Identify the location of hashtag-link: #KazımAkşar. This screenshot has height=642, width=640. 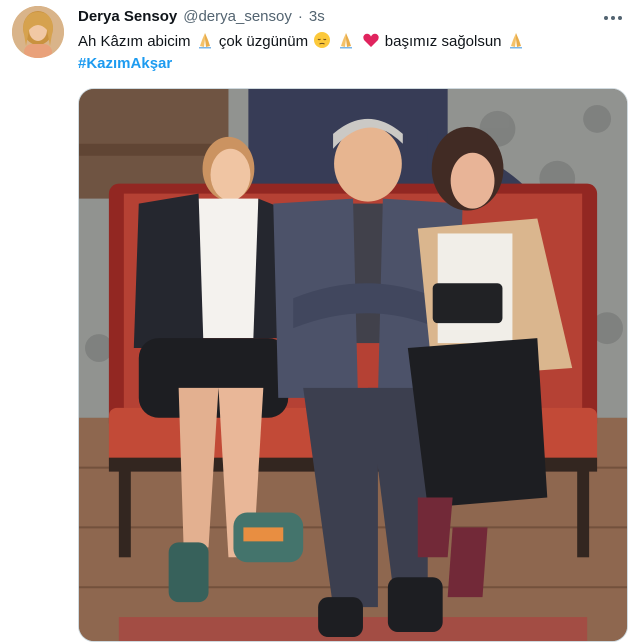
(125, 64).